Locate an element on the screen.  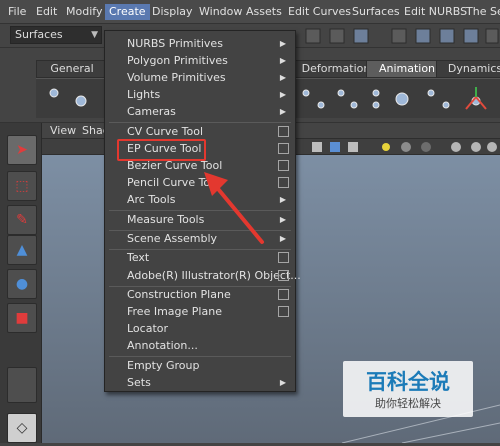
menu-item-sets: Sets ▶ is located at coordinates (200, 383).